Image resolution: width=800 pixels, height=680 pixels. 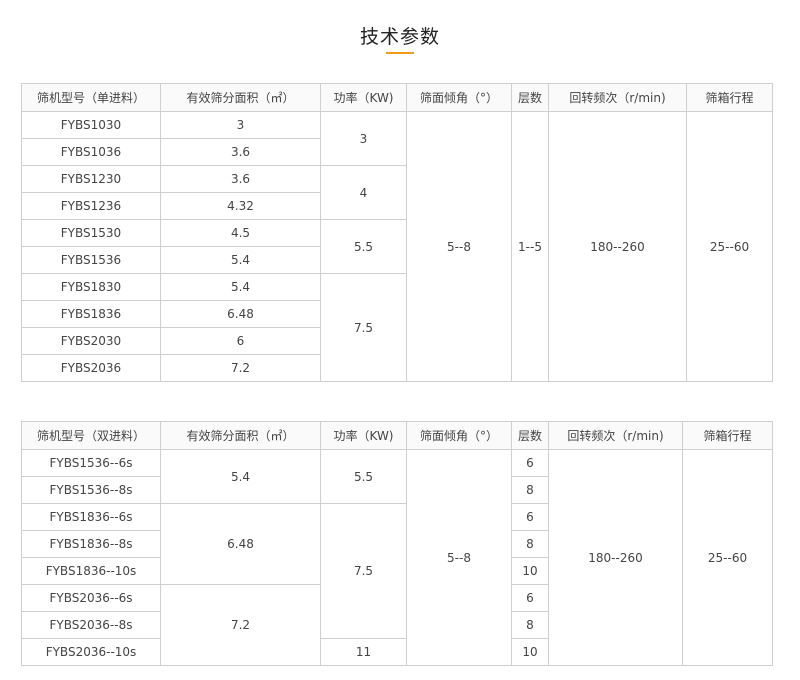 I want to click on model-cell: FYBS1536--6s, so click(x=91, y=463).